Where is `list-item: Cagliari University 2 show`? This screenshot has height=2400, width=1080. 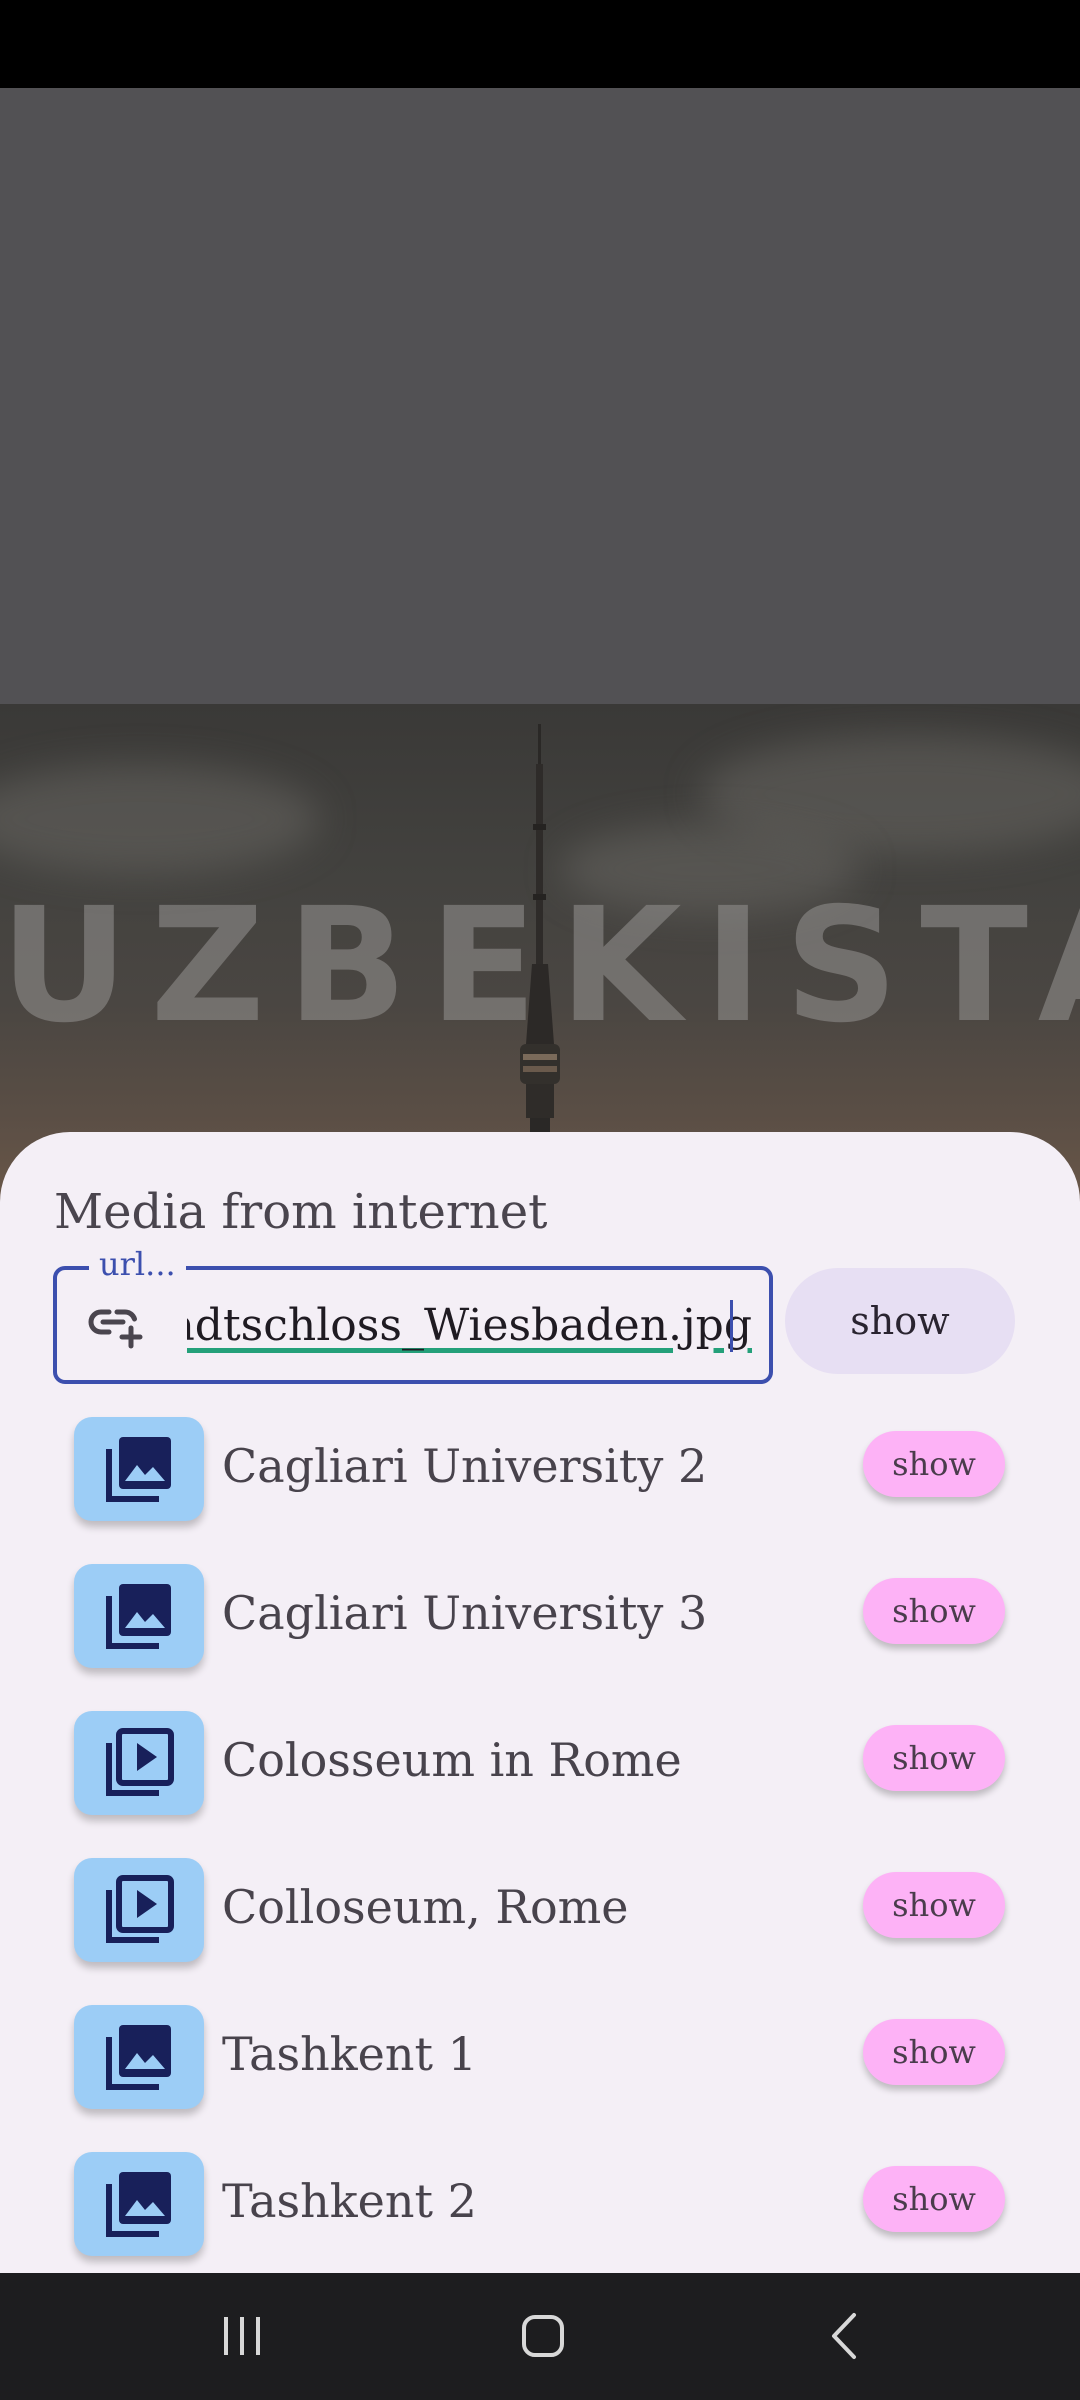 list-item: Cagliari University 2 show is located at coordinates (540, 1487).